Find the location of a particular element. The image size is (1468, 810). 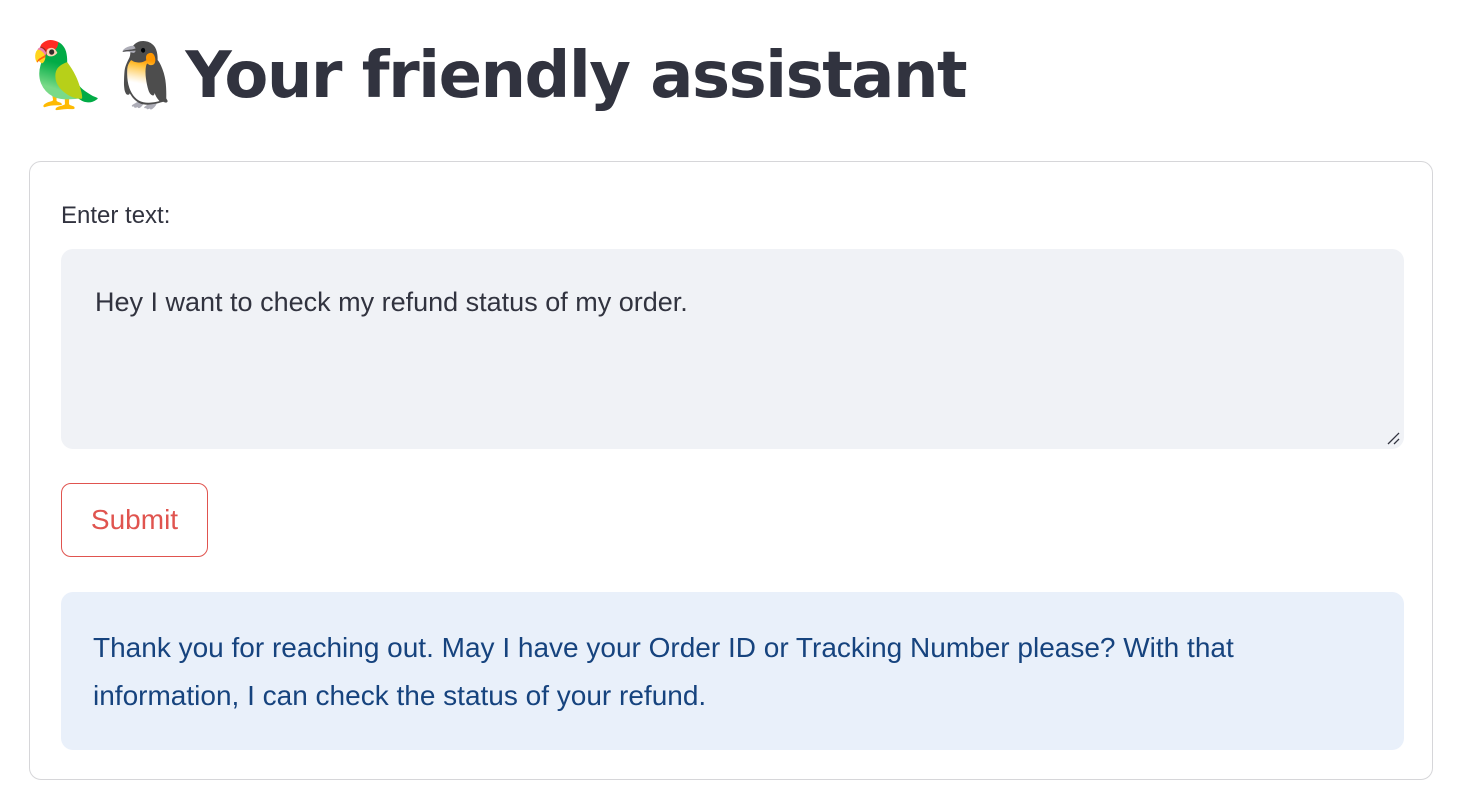

page-title: 🦜 🐧 Your friendly assistant is located at coordinates (497, 76).